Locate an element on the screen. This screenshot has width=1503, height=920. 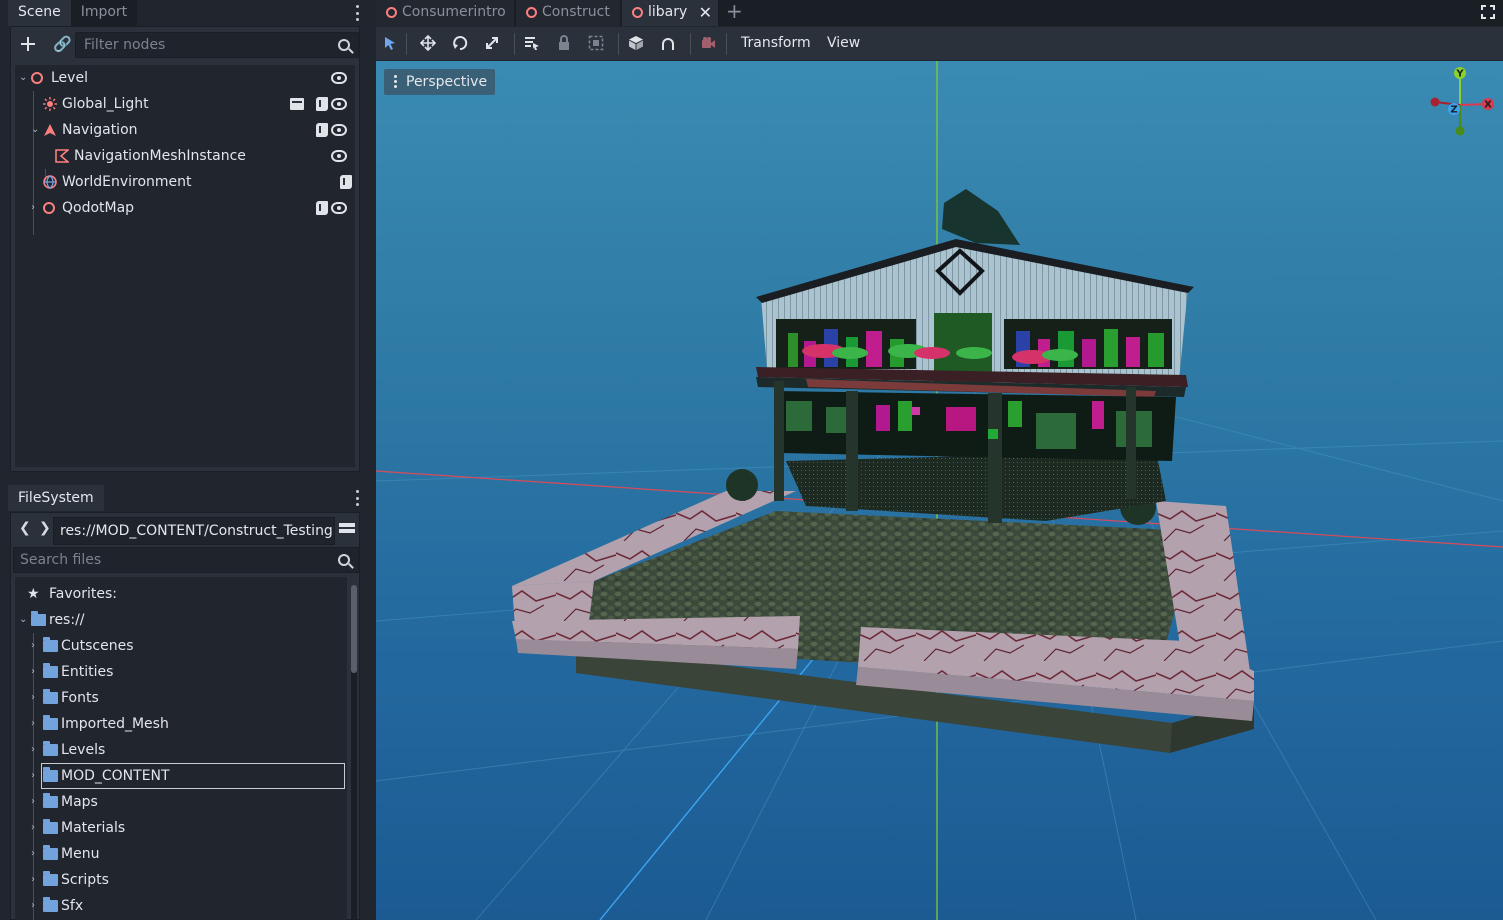
filter-nodes-field is located at coordinates (217, 45).